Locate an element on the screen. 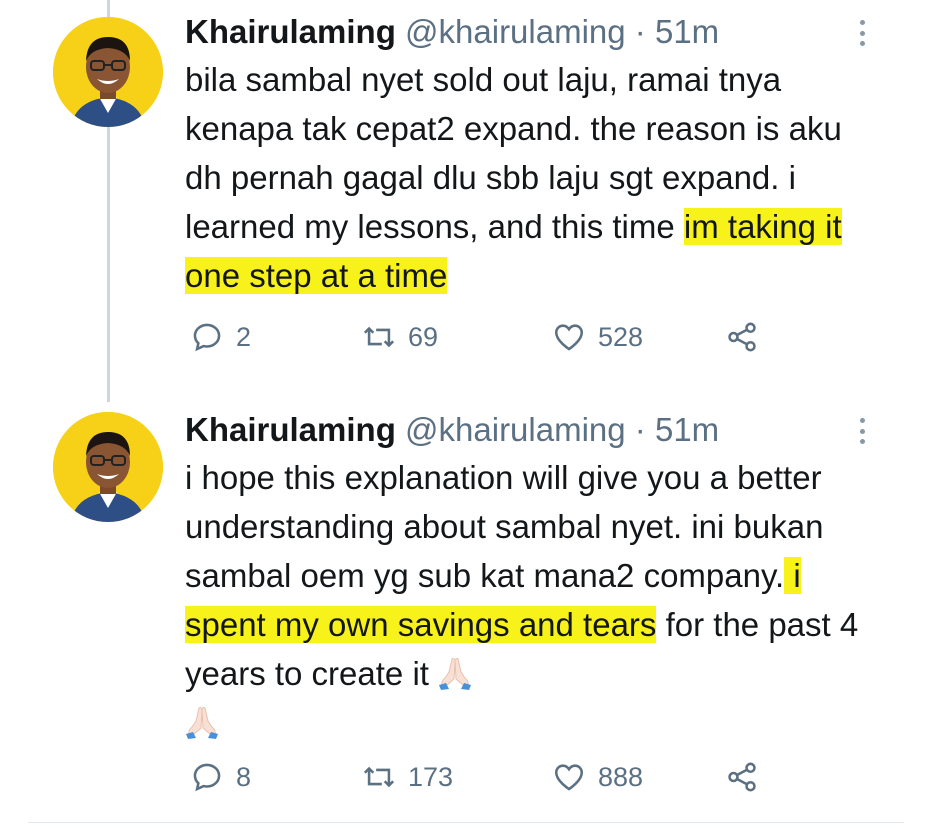 This screenshot has width=932, height=829. retweet-button: 173 is located at coordinates (407, 777).